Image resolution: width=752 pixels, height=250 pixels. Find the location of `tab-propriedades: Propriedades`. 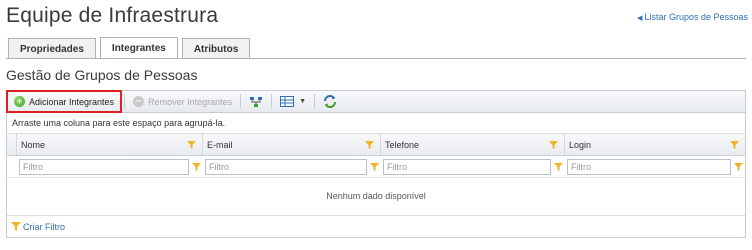

tab-propriedades: Propriedades is located at coordinates (52, 48).